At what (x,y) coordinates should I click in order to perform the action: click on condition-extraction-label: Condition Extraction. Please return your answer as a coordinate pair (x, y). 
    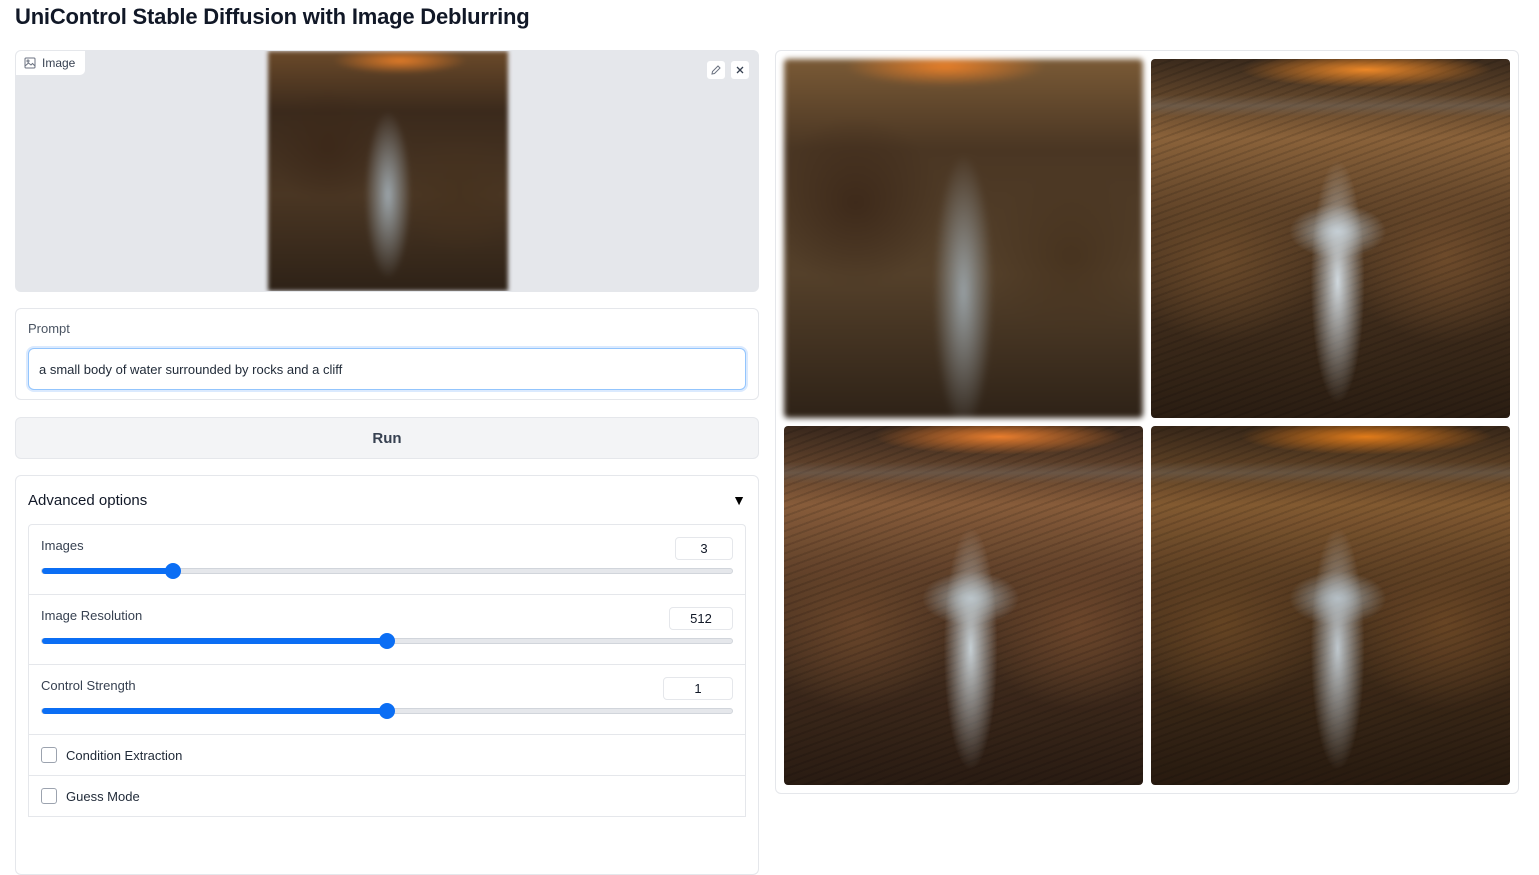
    Looking at the image, I should click on (124, 755).